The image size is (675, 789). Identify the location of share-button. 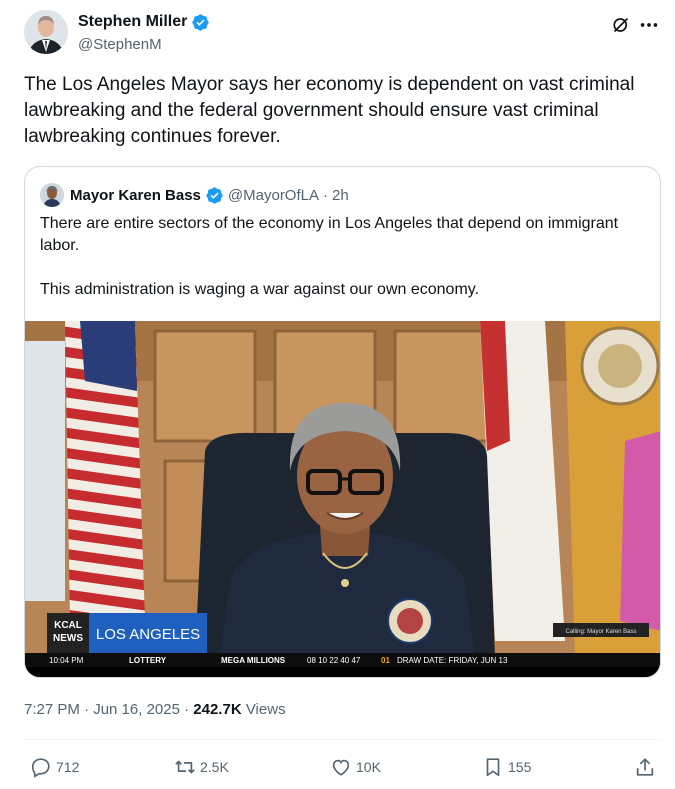
(647, 767).